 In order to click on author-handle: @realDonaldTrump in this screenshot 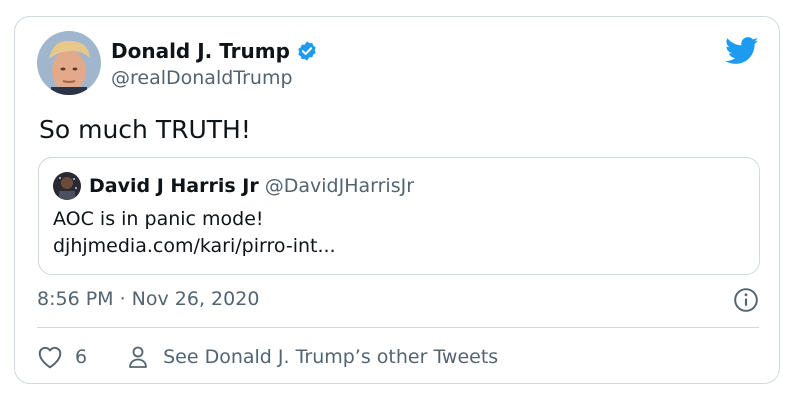, I will do `click(202, 78)`.